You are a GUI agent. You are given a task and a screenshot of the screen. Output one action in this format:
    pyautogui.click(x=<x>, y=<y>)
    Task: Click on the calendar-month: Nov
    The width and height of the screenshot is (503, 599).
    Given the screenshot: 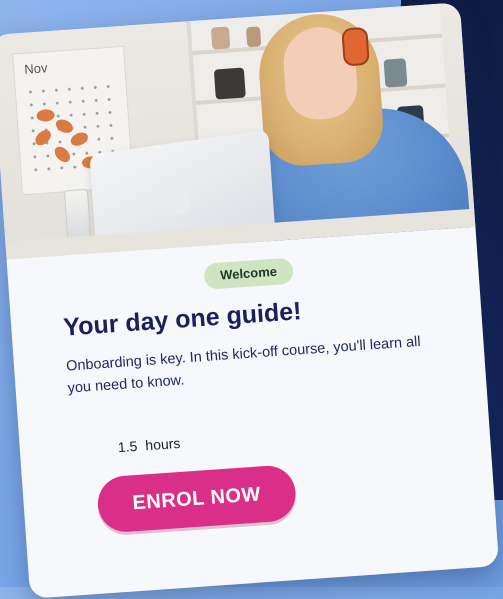 What is the action you would take?
    pyautogui.click(x=35, y=68)
    